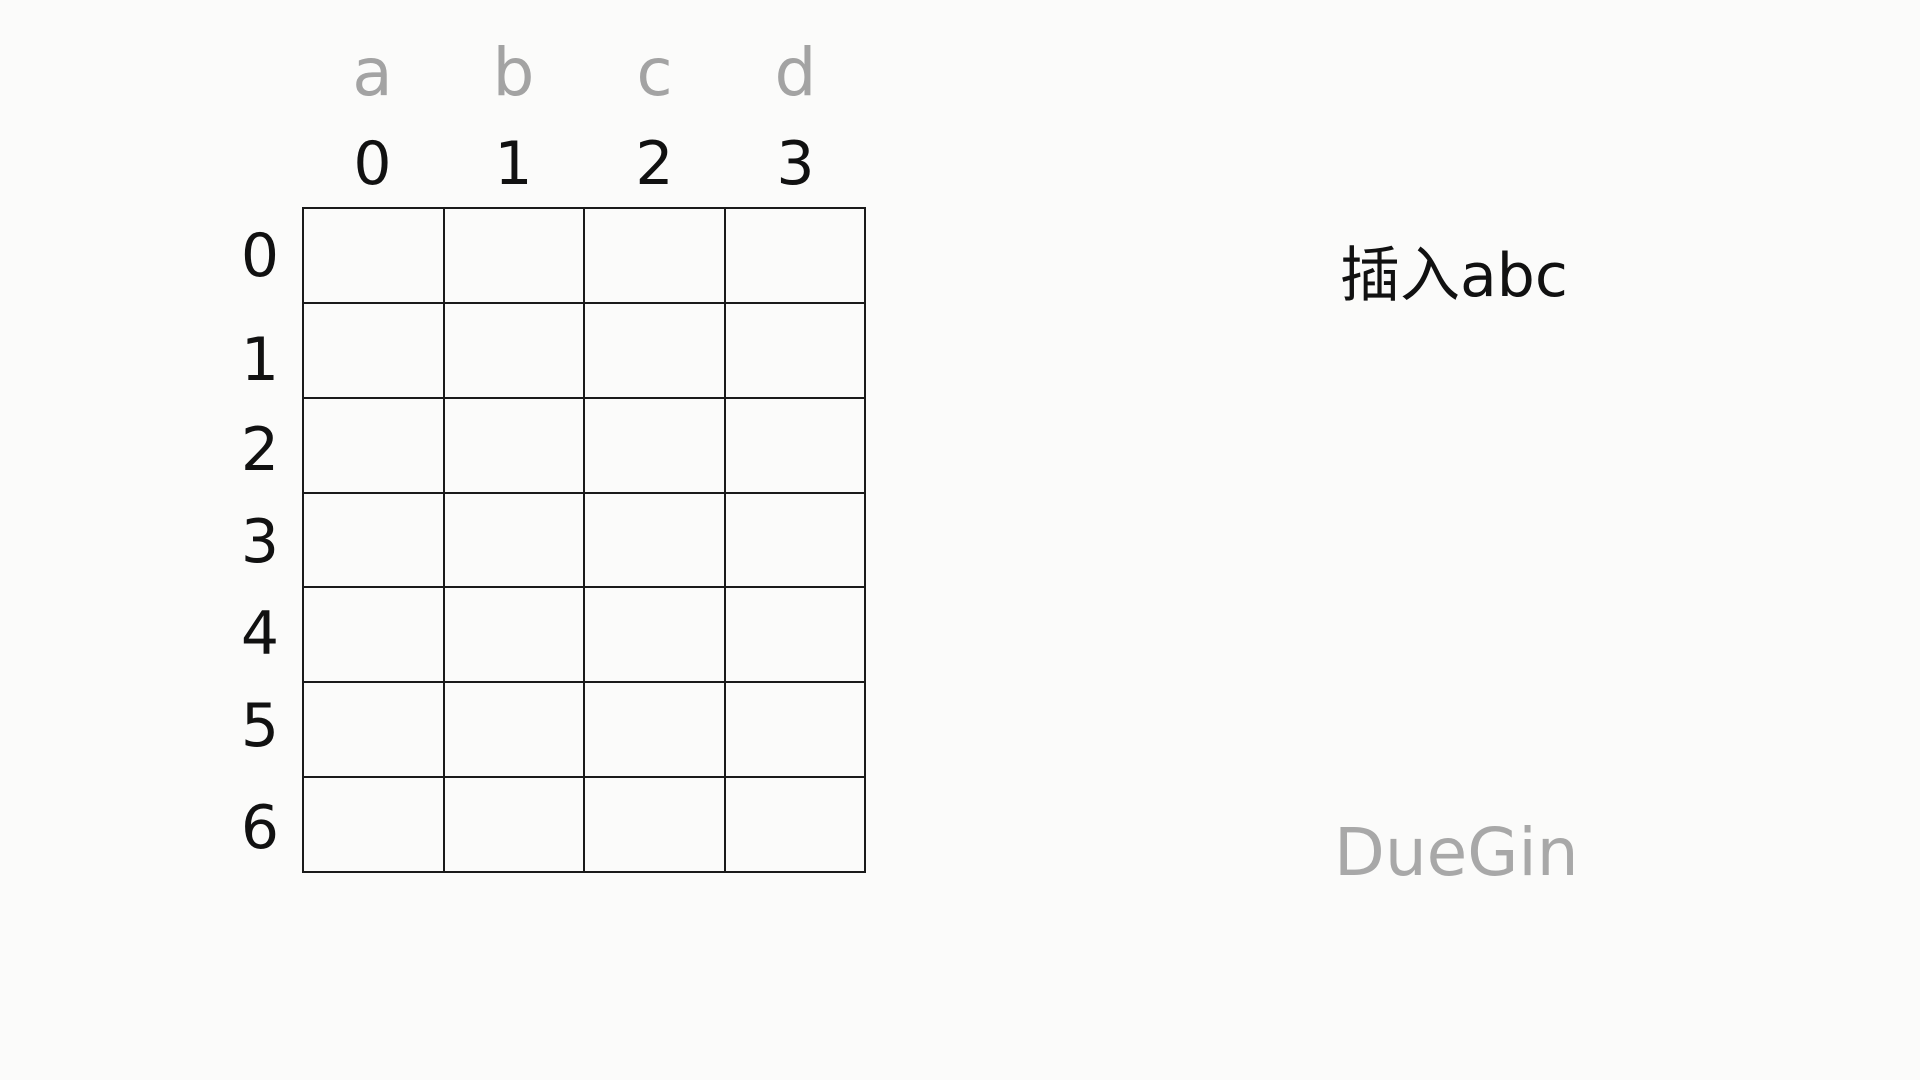 The height and width of the screenshot is (1080, 1920). What do you see at coordinates (260, 542) in the screenshot?
I see `row-index-3: 3` at bounding box center [260, 542].